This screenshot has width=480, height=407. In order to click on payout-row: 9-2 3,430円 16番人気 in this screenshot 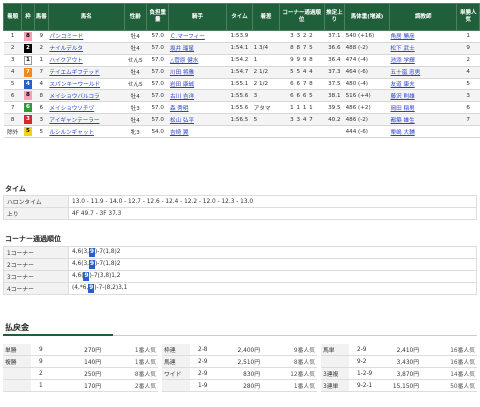, I will do `click(399, 361)`.